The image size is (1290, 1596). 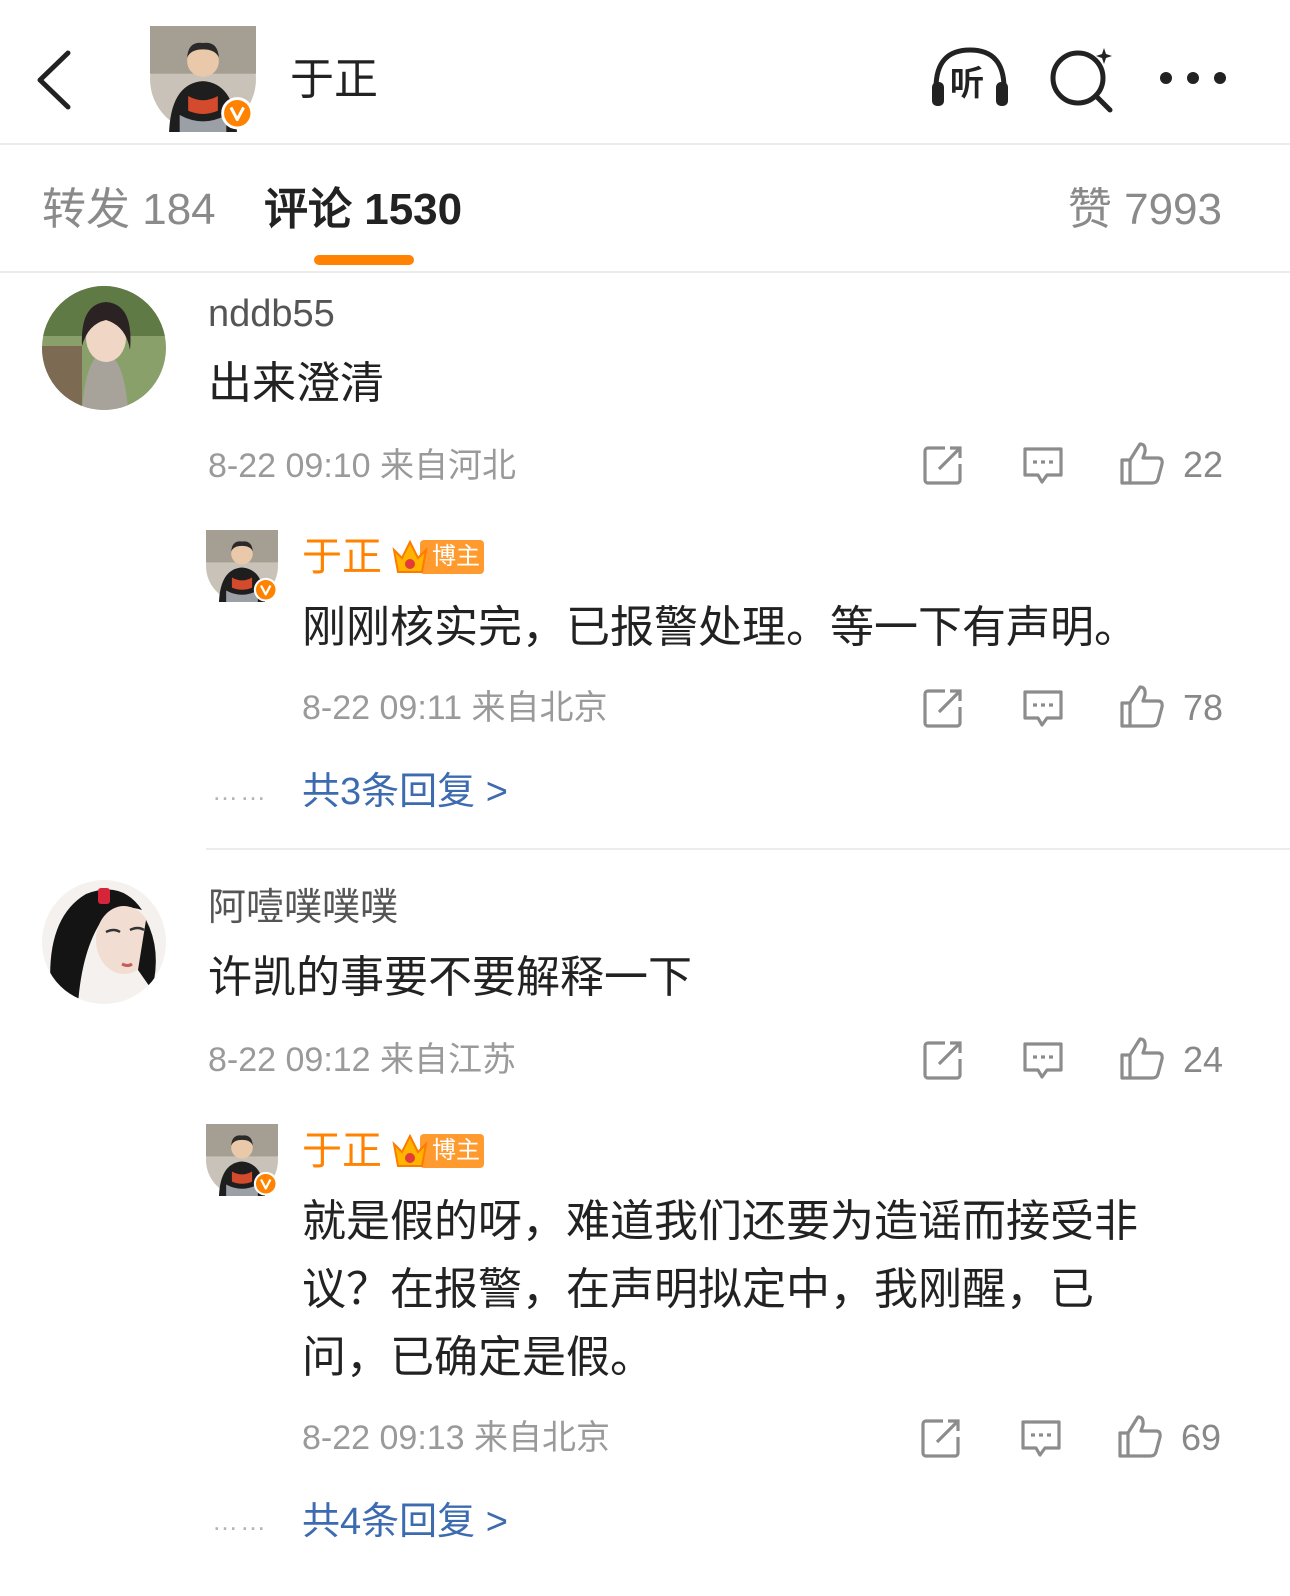 What do you see at coordinates (645, 72) in the screenshot?
I see `top-navigation-bar: 于正 听` at bounding box center [645, 72].